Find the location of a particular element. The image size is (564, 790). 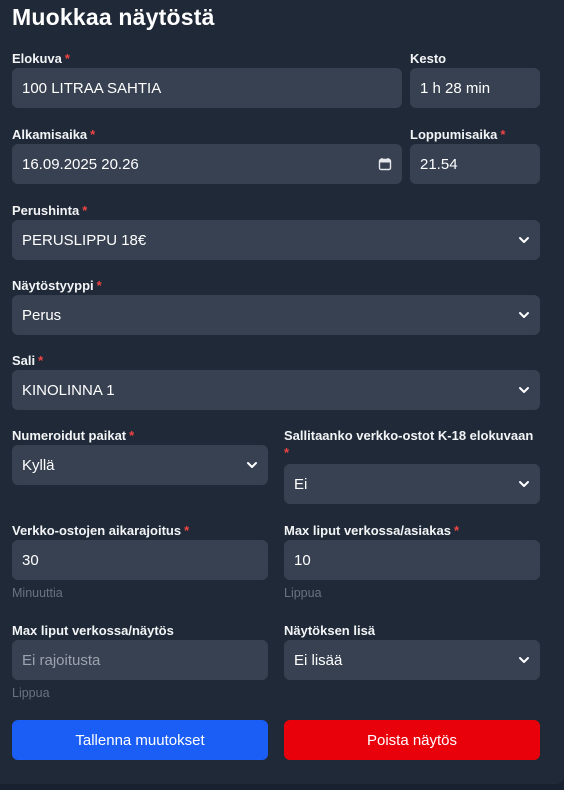

max-per-show-hint: Lippua is located at coordinates (31, 693).